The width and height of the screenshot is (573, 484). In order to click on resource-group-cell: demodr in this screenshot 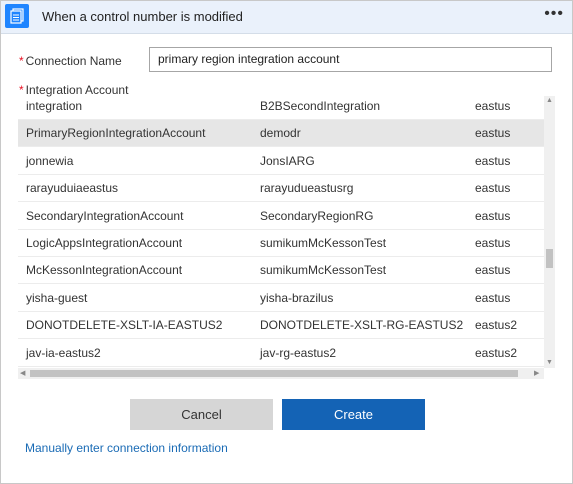, I will do `click(280, 133)`.